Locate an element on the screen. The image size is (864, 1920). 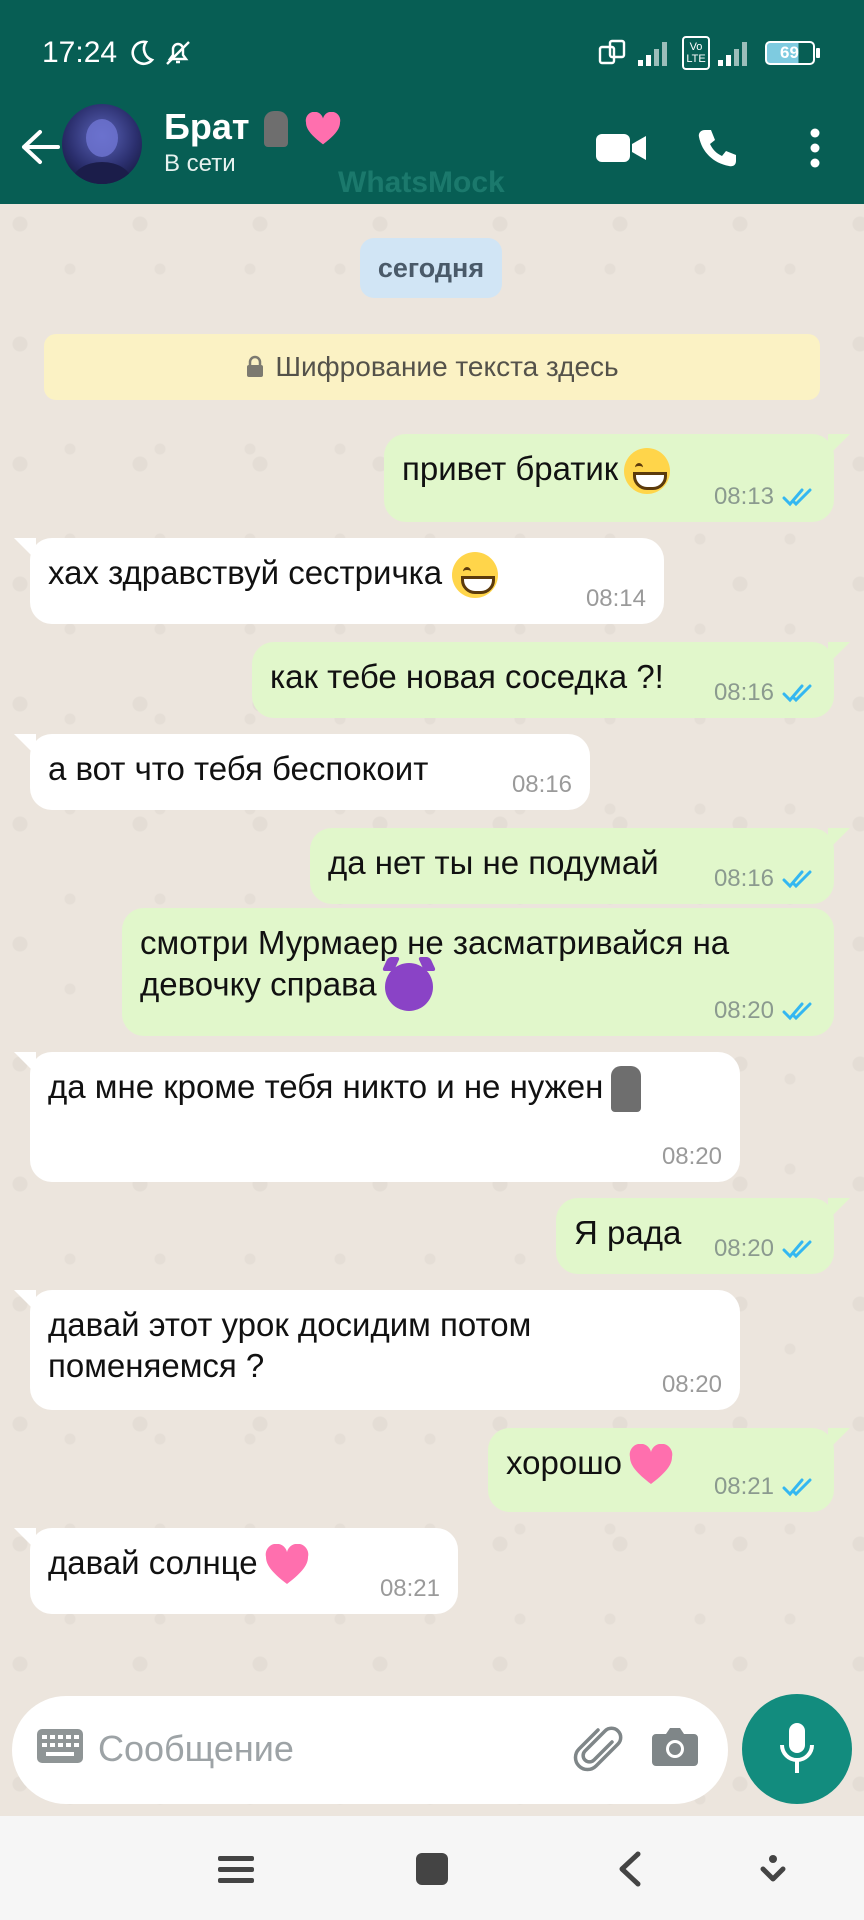
message-meta: 08:13 is located at coordinates (765, 497).